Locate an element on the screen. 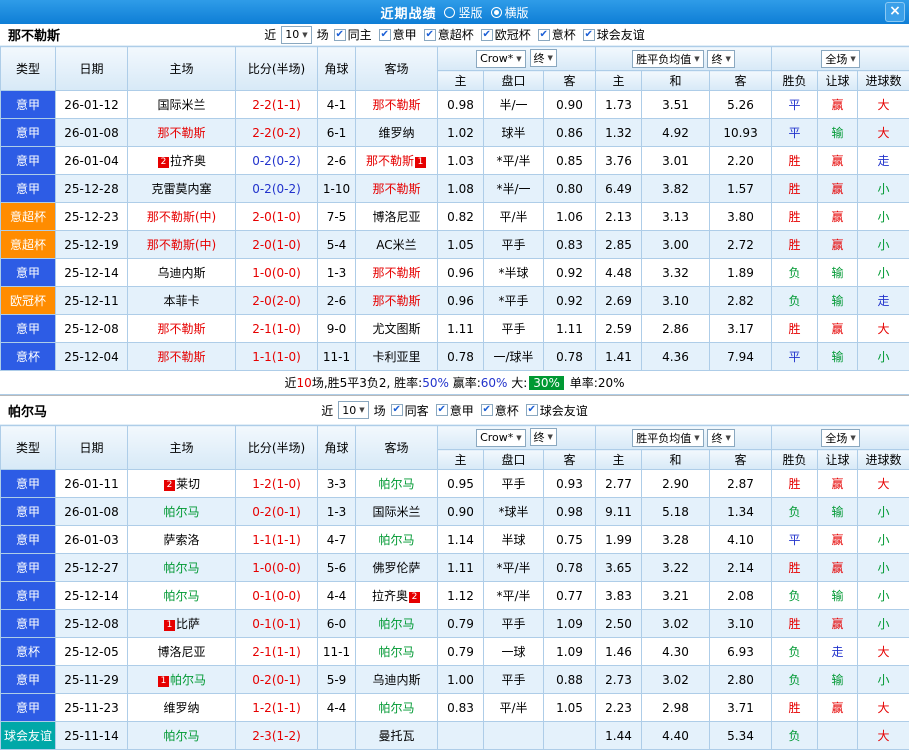  avg-away-cell: 5.26 is located at coordinates (741, 104).